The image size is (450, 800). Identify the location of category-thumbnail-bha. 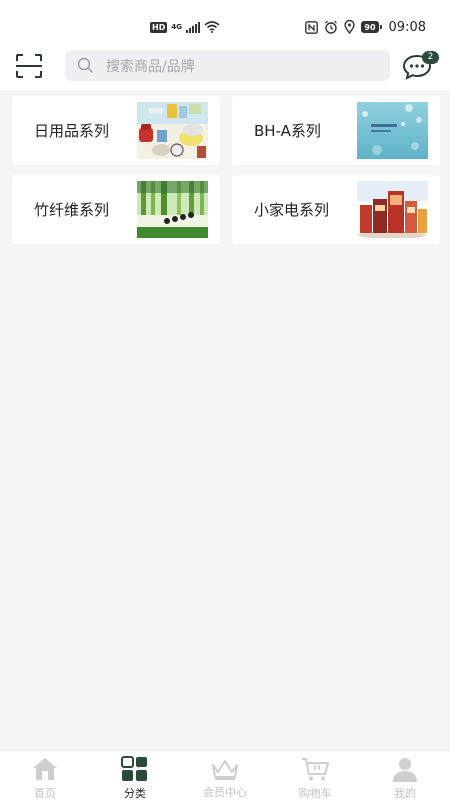
(392, 130).